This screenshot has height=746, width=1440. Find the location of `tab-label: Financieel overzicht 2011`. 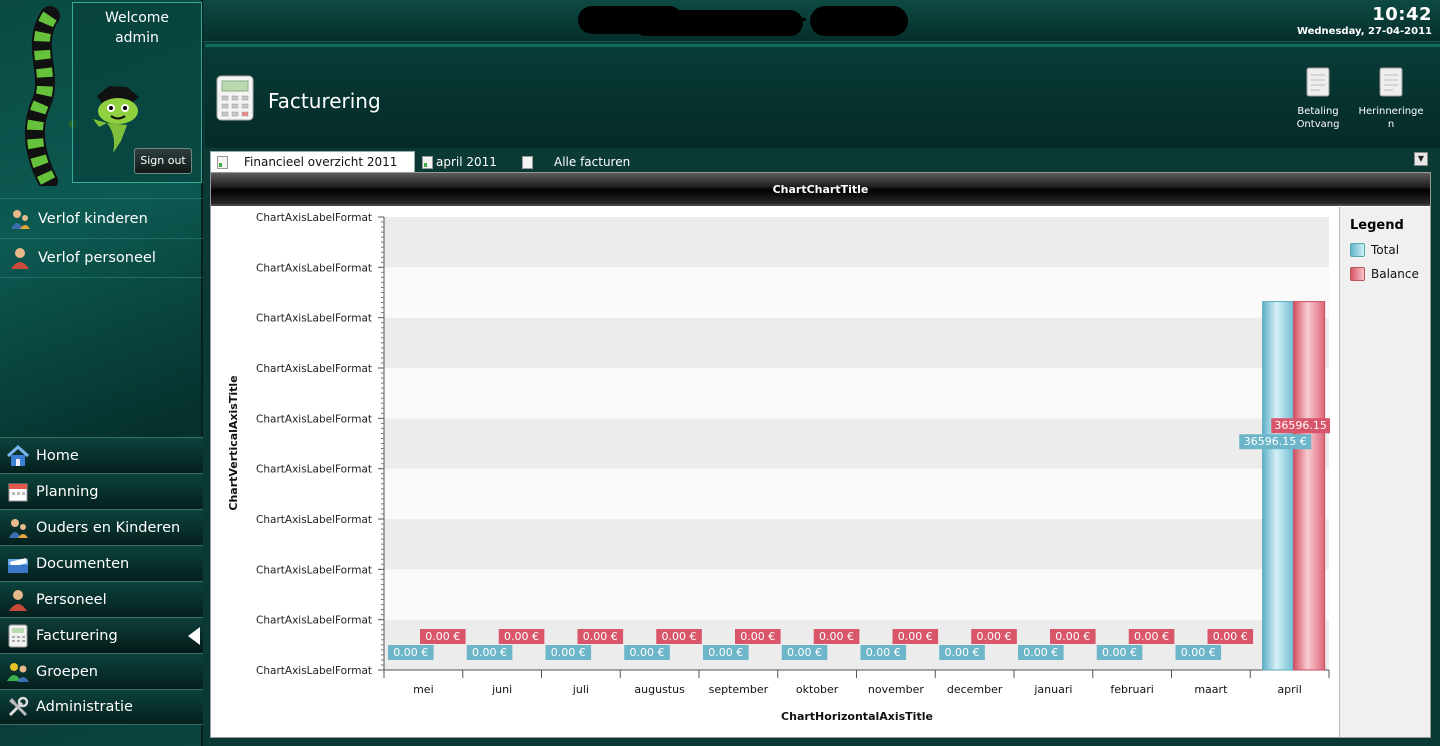

tab-label: Financieel overzicht 2011 is located at coordinates (321, 162).